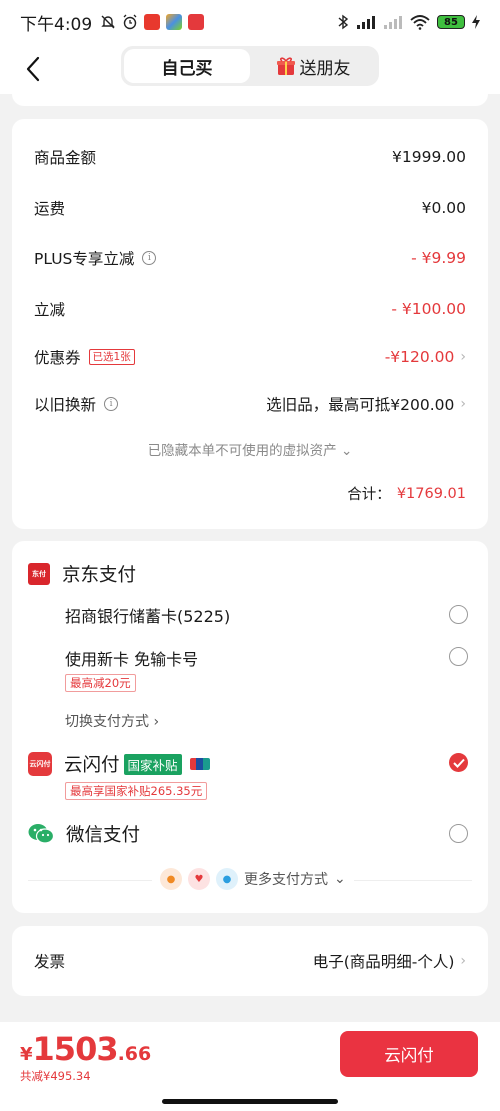 This screenshot has height=1111, width=500. I want to click on more-payment-label: 更多支付方式, so click(286, 880).